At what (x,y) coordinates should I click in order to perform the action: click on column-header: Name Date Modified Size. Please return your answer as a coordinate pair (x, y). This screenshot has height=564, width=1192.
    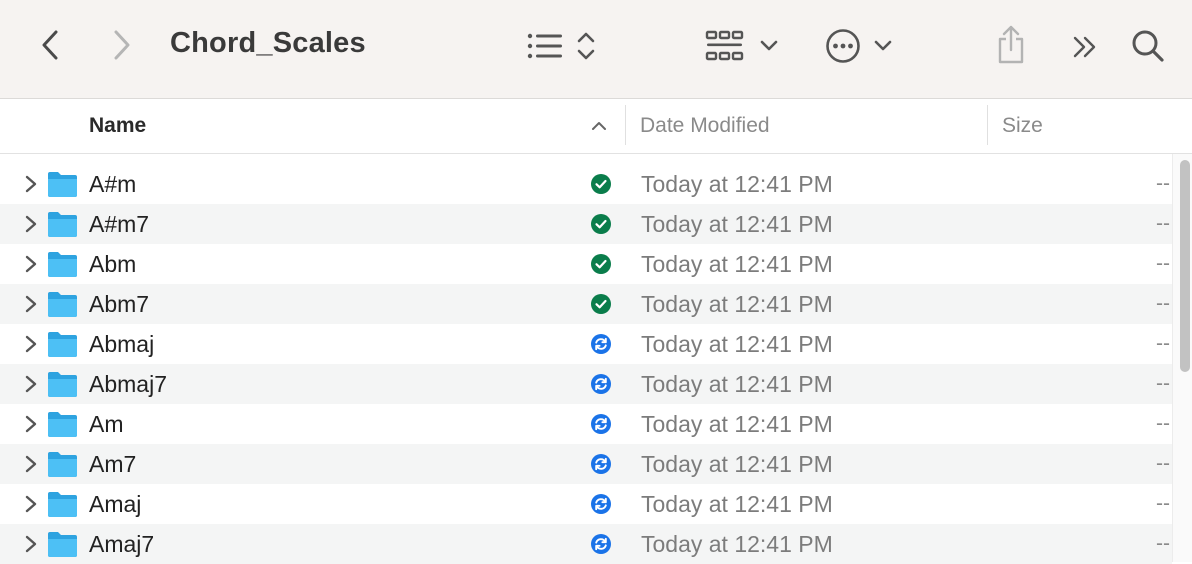
    Looking at the image, I should click on (596, 126).